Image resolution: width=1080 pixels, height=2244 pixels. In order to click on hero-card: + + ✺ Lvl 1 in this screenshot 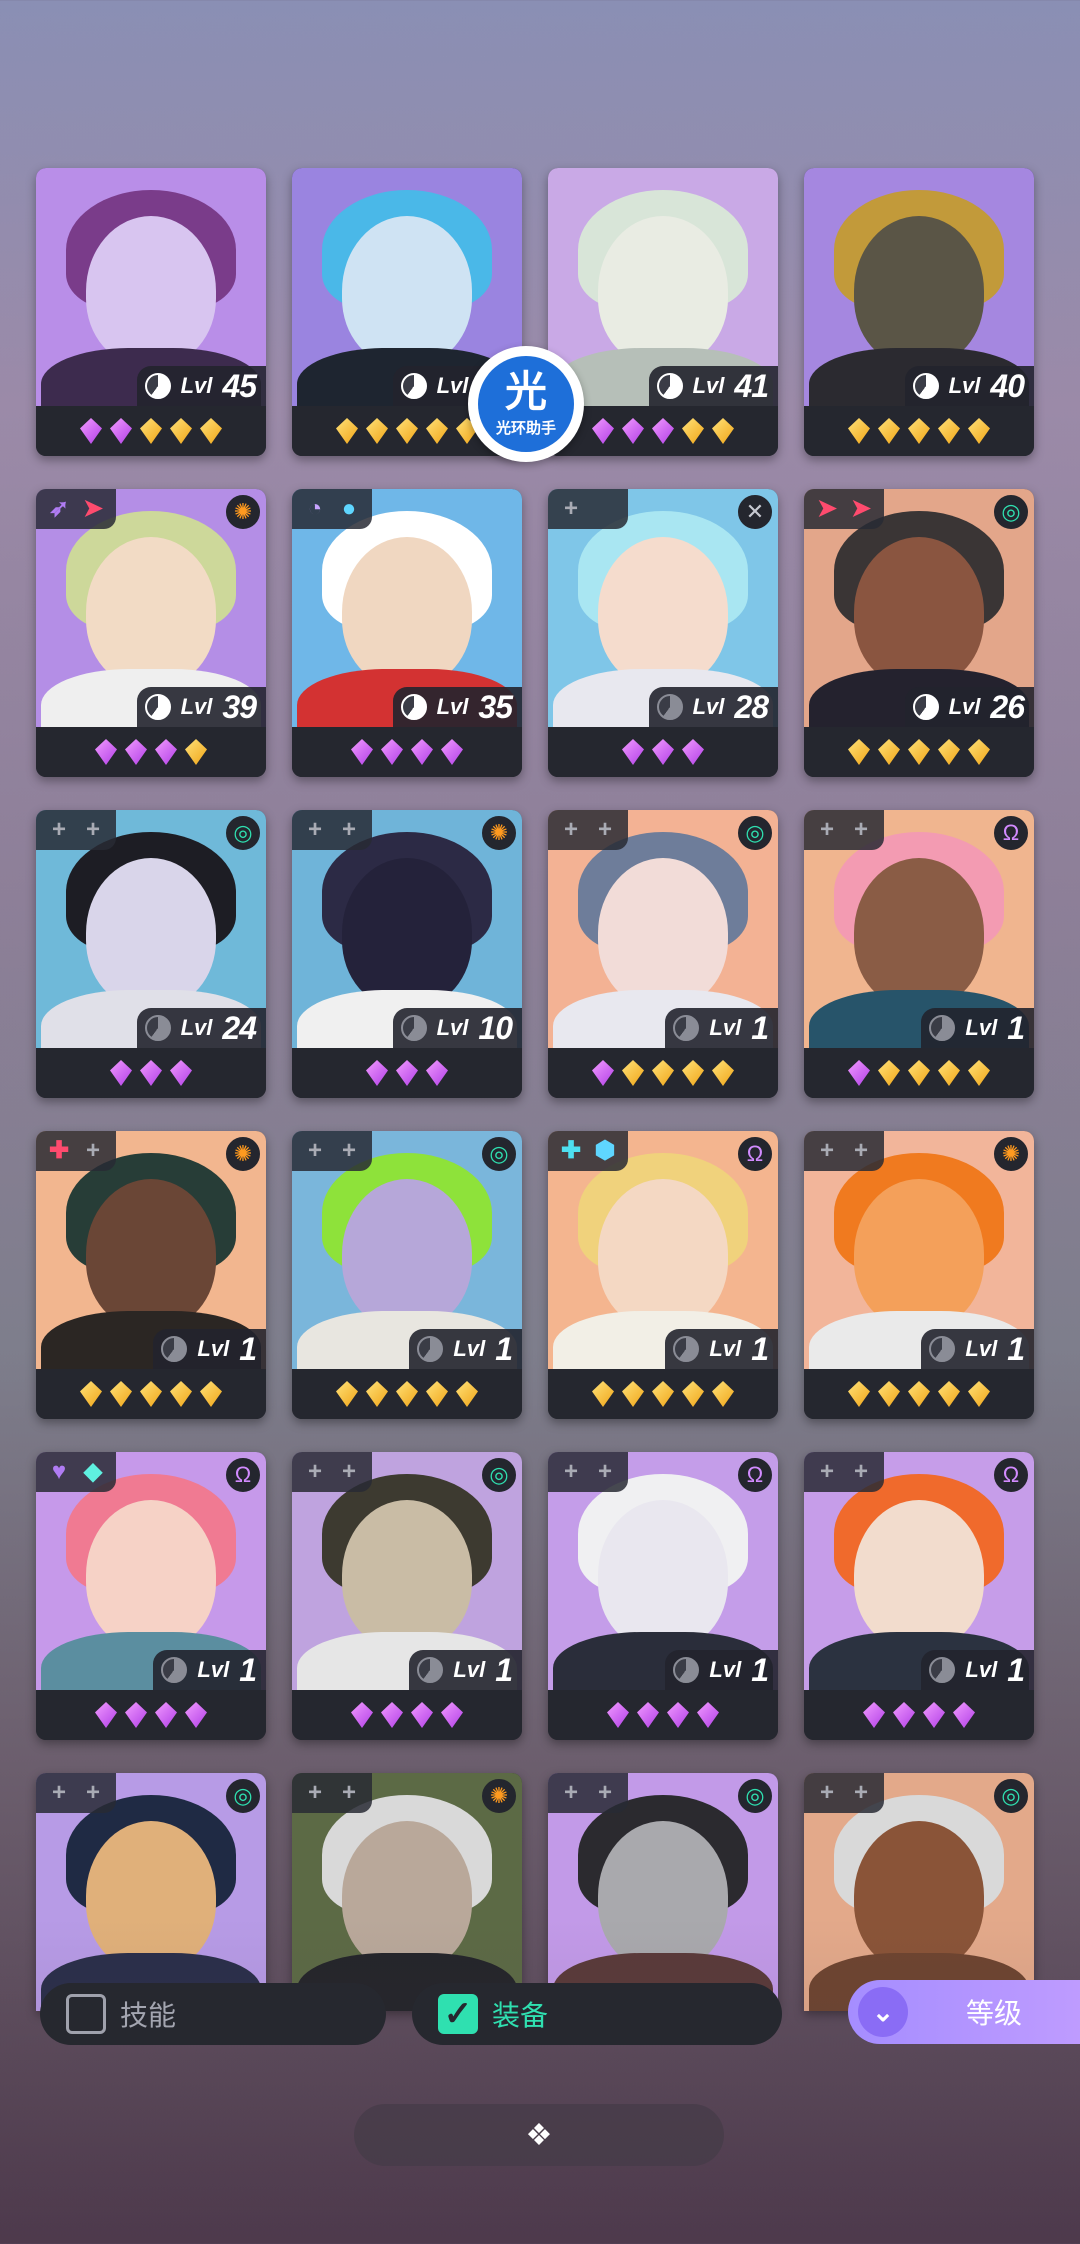, I will do `click(919, 1275)`.